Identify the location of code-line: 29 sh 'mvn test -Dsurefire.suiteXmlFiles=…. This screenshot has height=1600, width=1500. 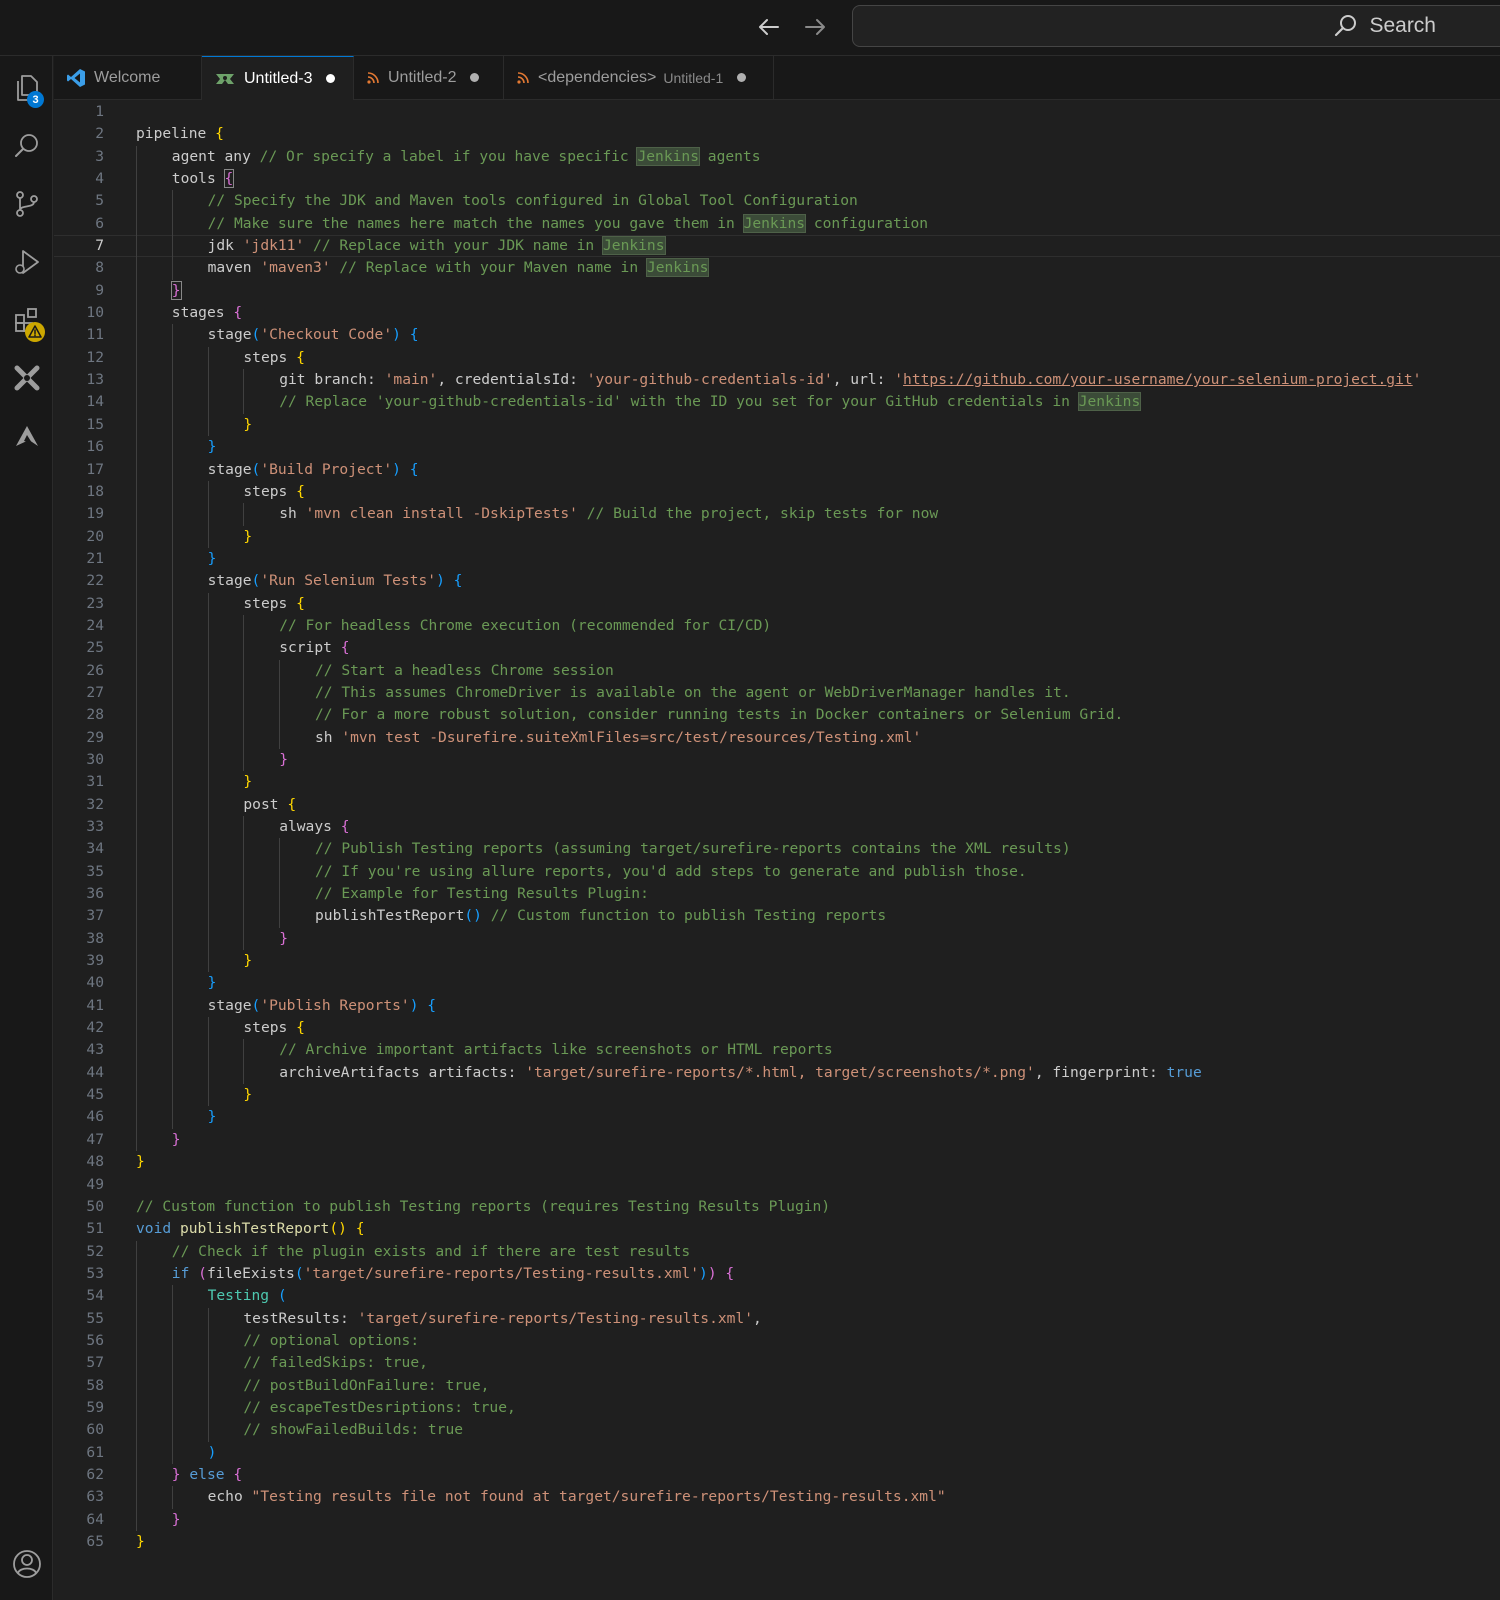
(777, 737).